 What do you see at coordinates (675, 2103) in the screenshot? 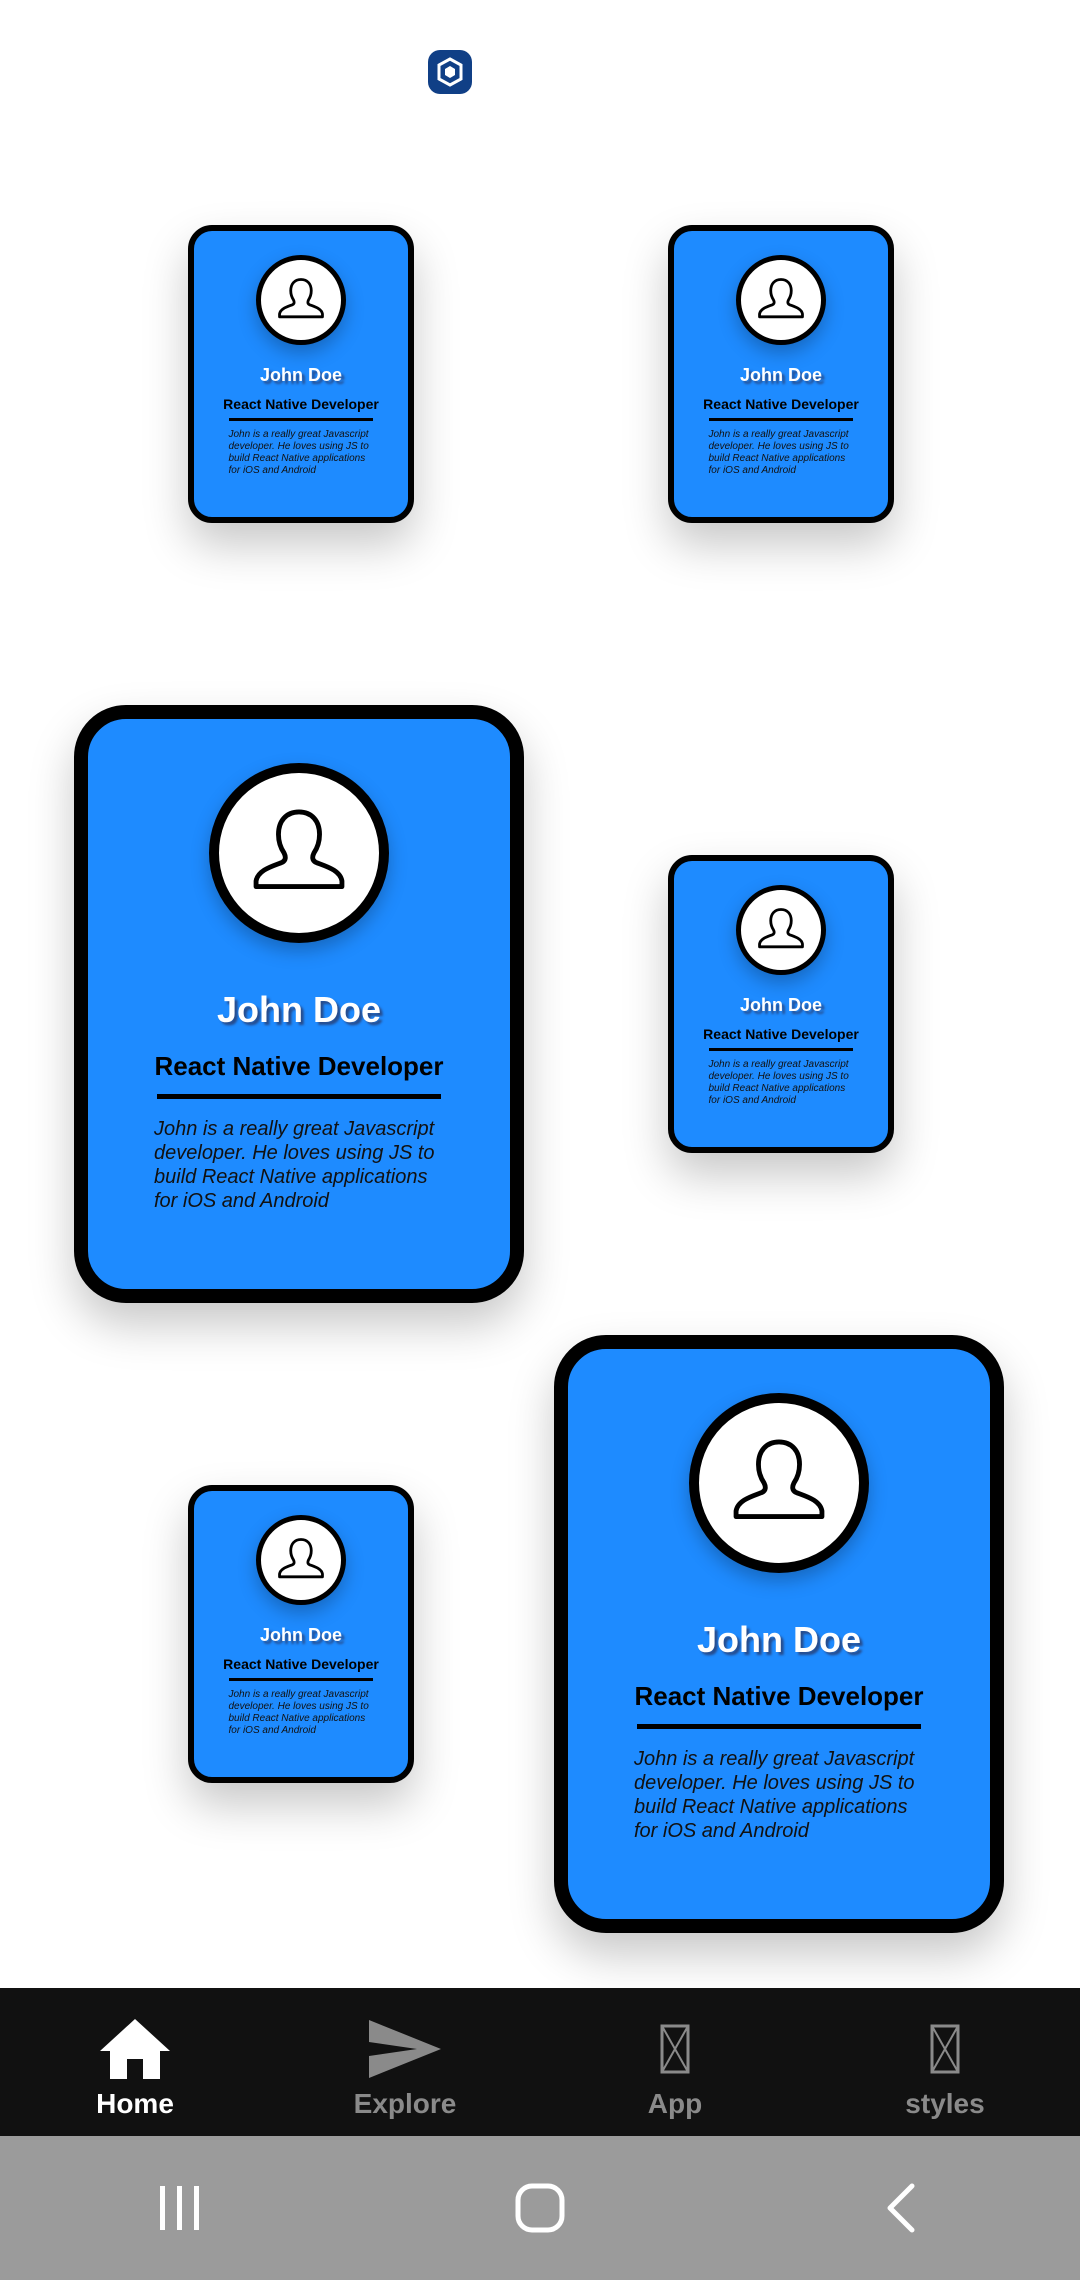
I see `tab-label: App` at bounding box center [675, 2103].